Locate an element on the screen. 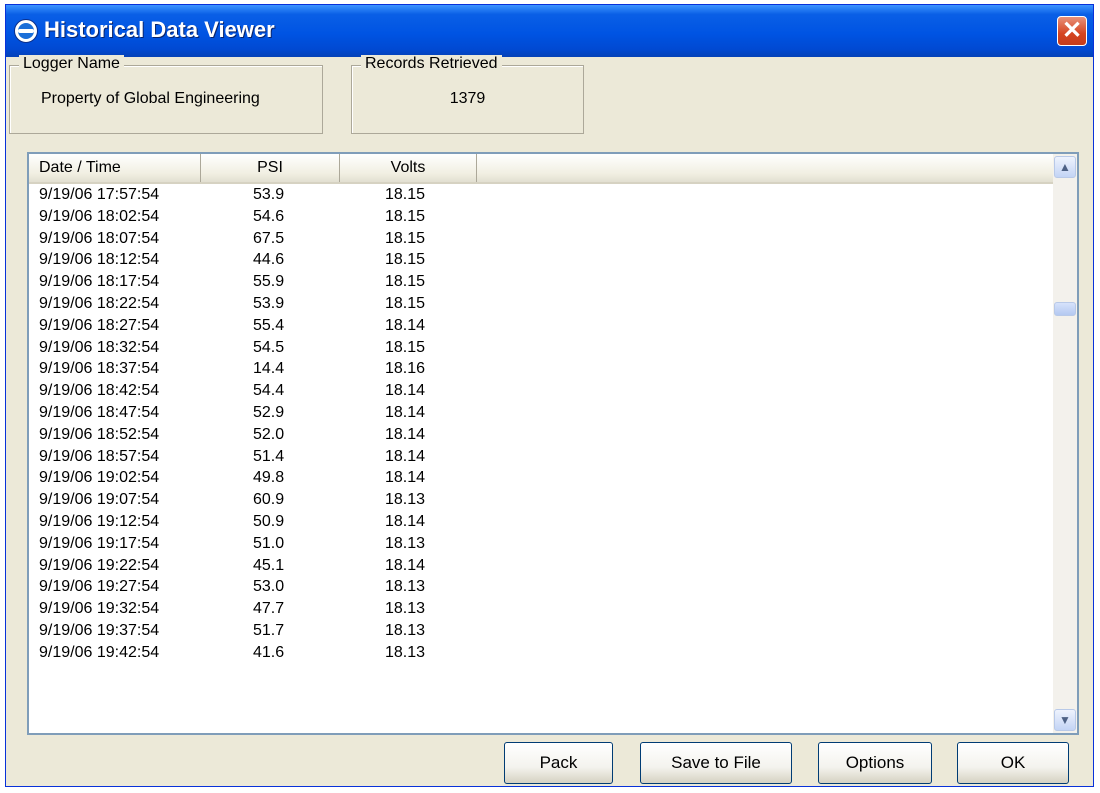  table-row: 9/19/06 19:17:54 51.0 18.13 is located at coordinates (541, 544).